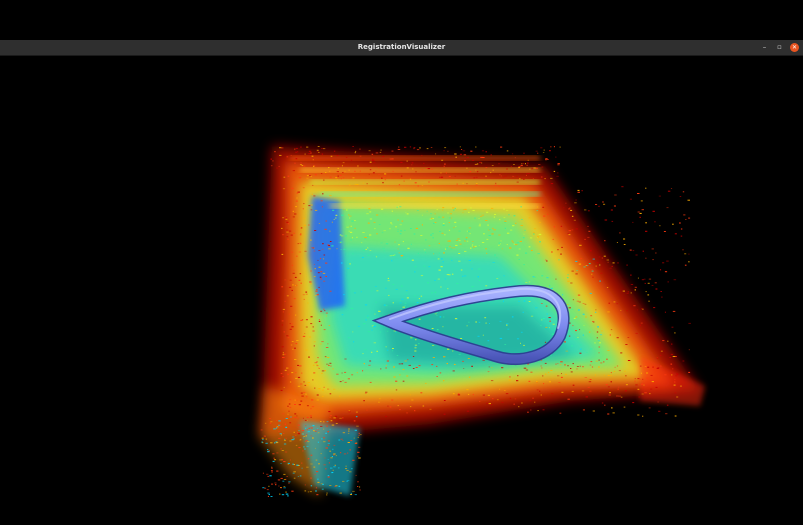 Image resolution: width=803 pixels, height=525 pixels. What do you see at coordinates (794, 47) in the screenshot?
I see `close-icon: ✕` at bounding box center [794, 47].